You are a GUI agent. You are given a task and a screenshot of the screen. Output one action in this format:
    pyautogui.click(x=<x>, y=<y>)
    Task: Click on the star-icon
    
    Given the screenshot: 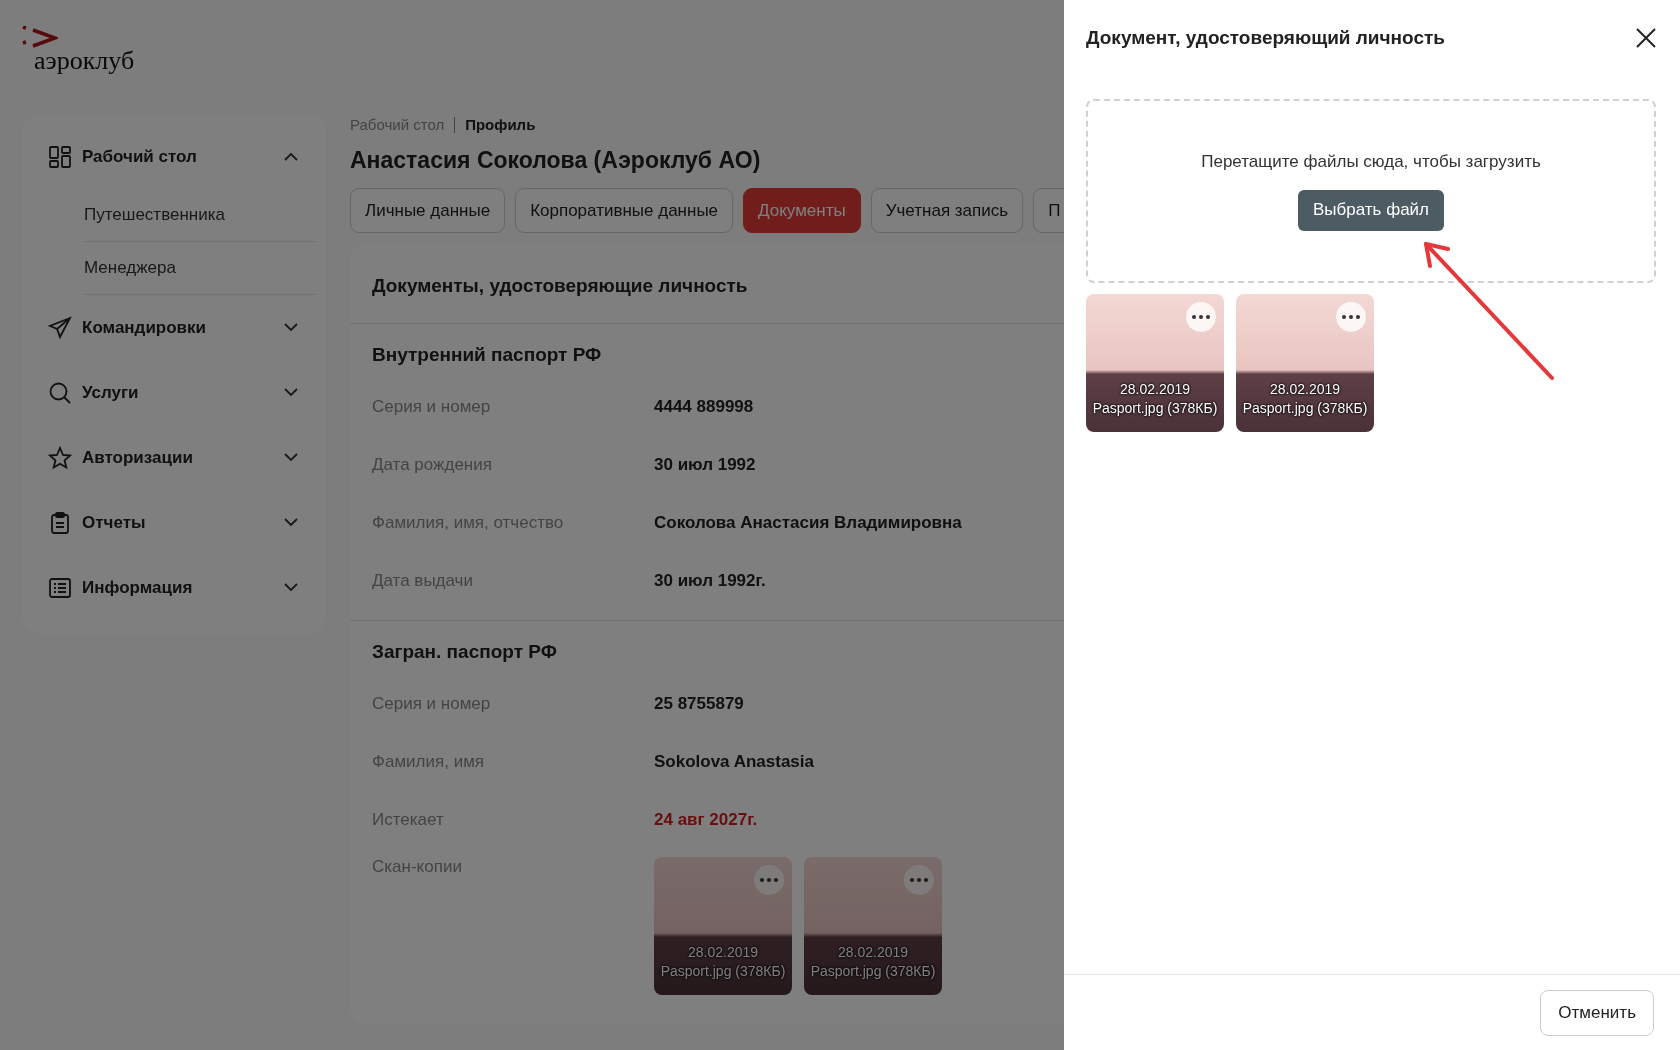 What is the action you would take?
    pyautogui.click(x=60, y=457)
    